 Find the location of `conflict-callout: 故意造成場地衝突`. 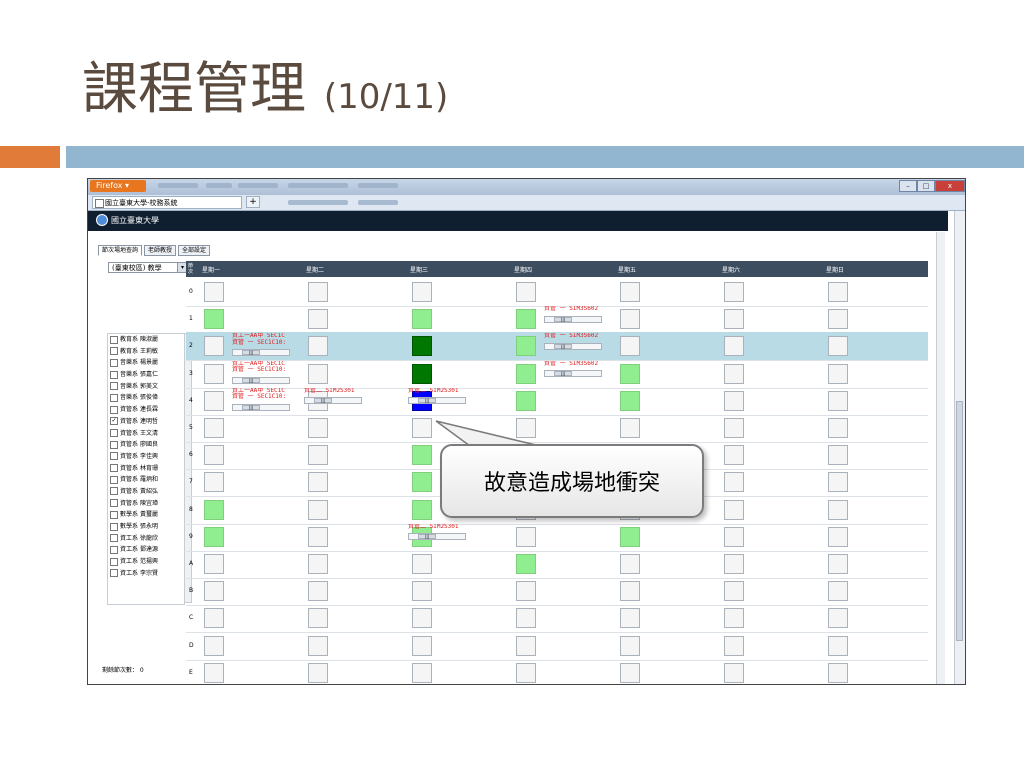

conflict-callout: 故意造成場地衝突 is located at coordinates (572, 481).